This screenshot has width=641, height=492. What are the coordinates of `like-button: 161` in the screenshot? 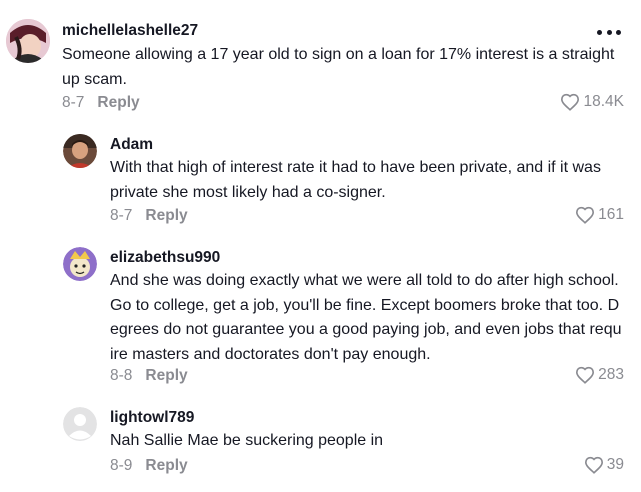 It's located at (599, 215).